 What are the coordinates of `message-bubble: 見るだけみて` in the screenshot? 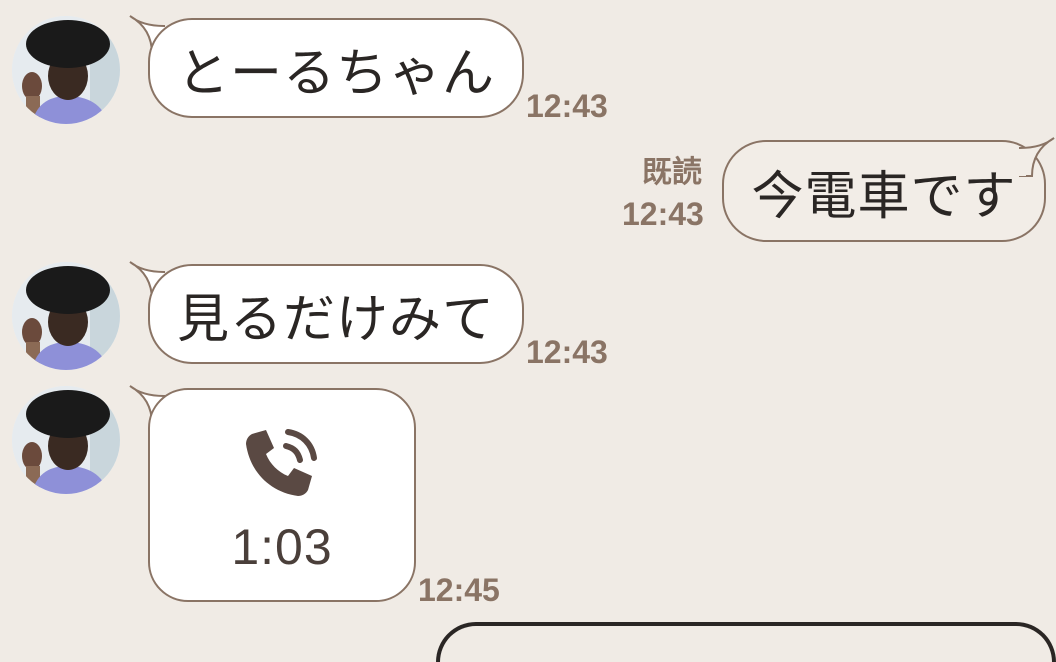 It's located at (336, 314).